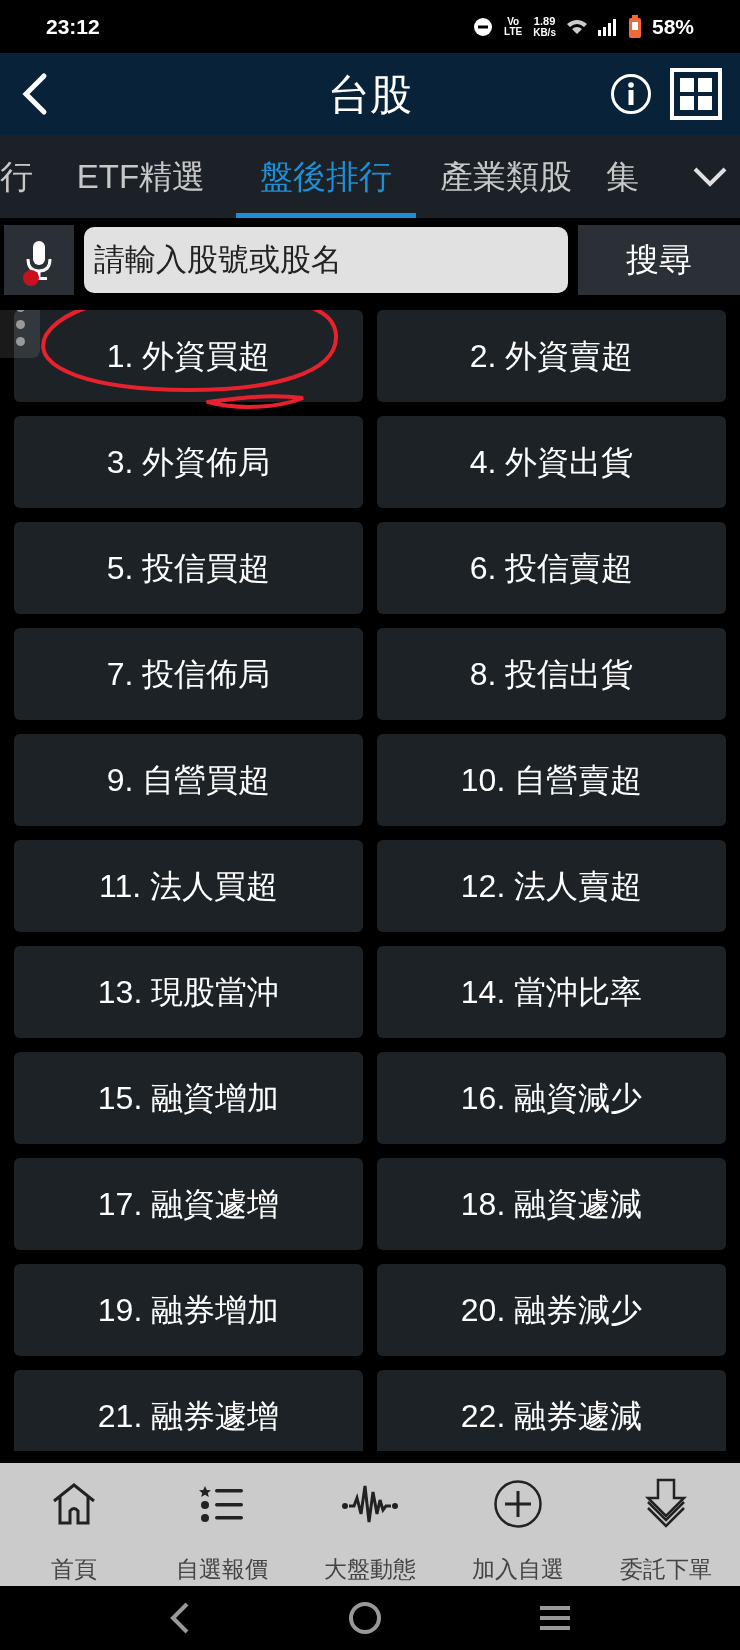  Describe the element at coordinates (370, 94) in the screenshot. I see `page-title: 台股` at that location.